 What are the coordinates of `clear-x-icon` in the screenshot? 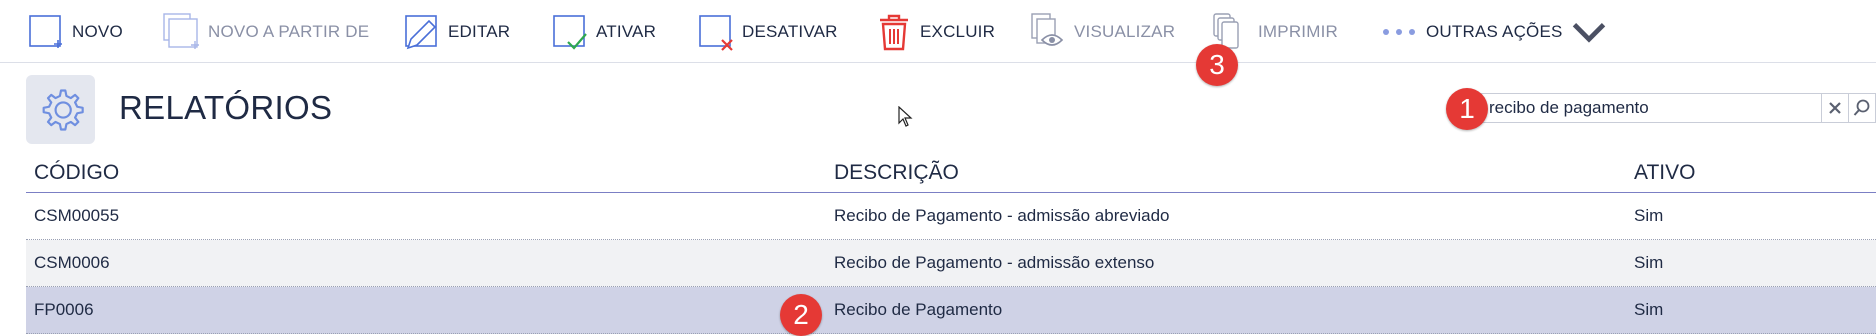 It's located at (1835, 108).